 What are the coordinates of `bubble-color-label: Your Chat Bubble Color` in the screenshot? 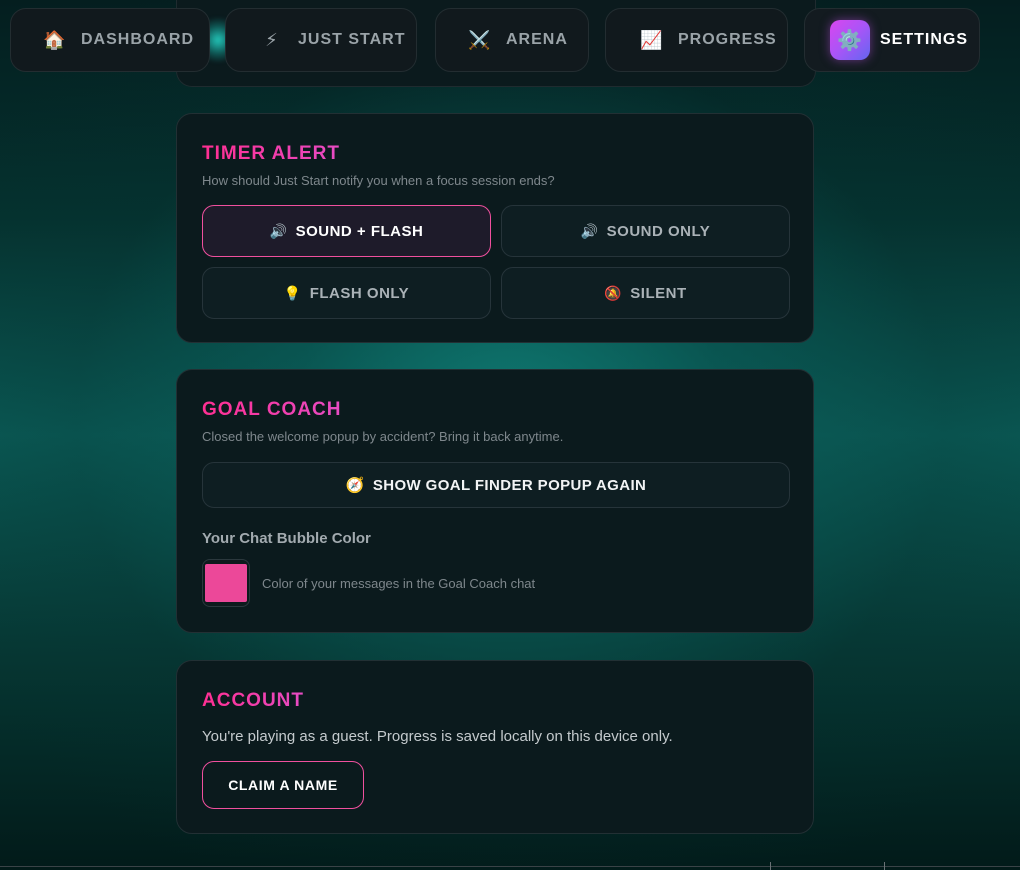 It's located at (286, 538).